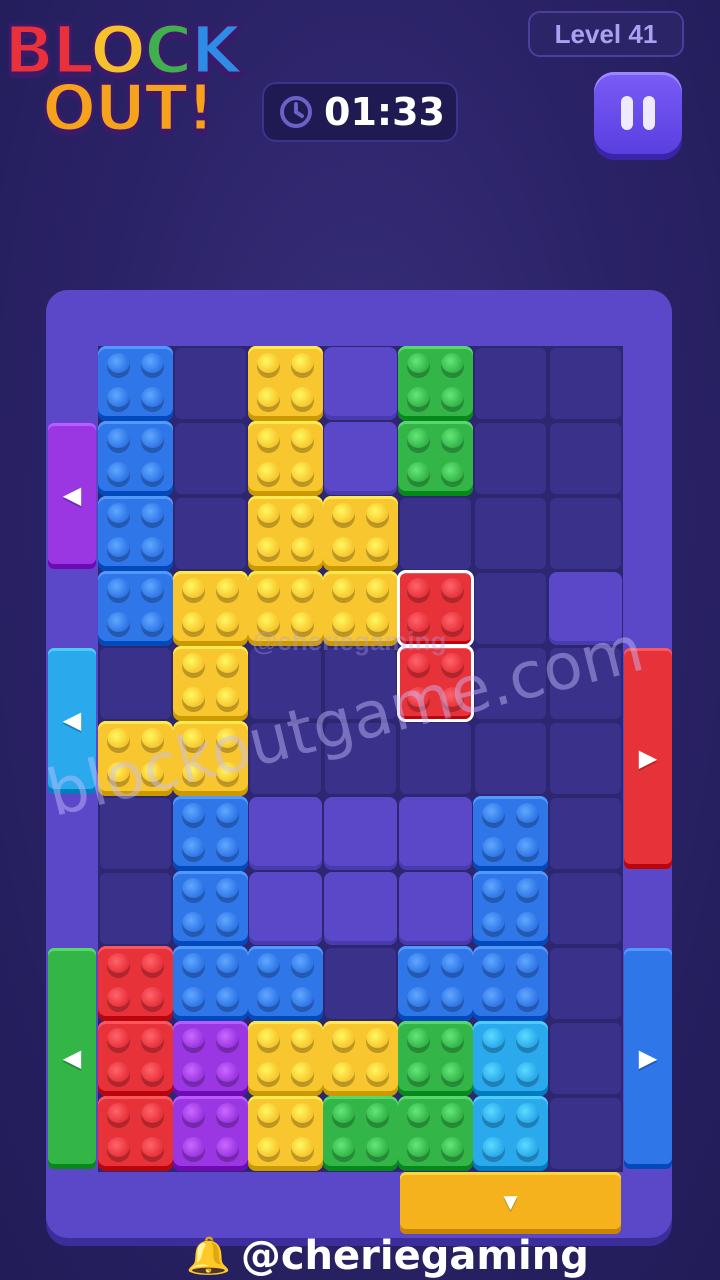 The height and width of the screenshot is (1280, 720). What do you see at coordinates (414, 1256) in the screenshot?
I see `credit-text: @cheriegaming` at bounding box center [414, 1256].